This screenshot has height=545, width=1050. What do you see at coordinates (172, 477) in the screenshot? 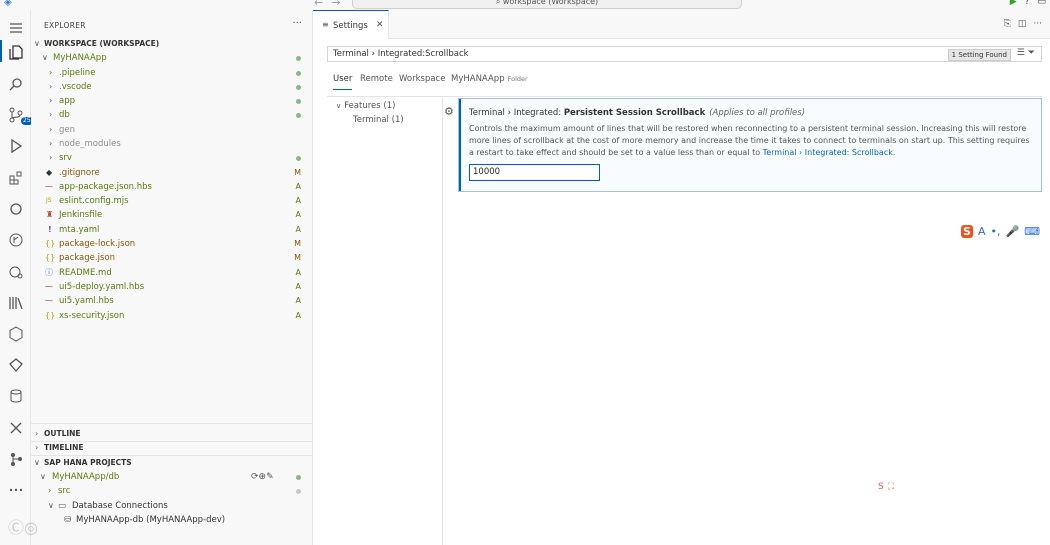
I see `hana-db-item: ∨ MyHANAApp/db ⟳⊕✎` at bounding box center [172, 477].